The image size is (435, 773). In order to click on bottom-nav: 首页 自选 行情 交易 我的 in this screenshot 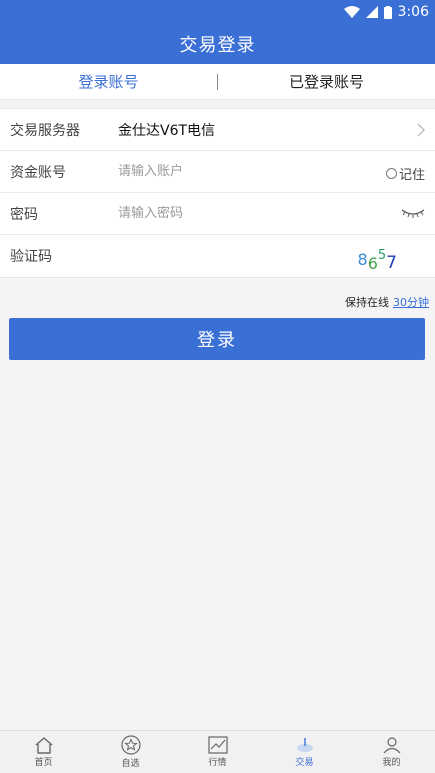, I will do `click(217, 751)`.